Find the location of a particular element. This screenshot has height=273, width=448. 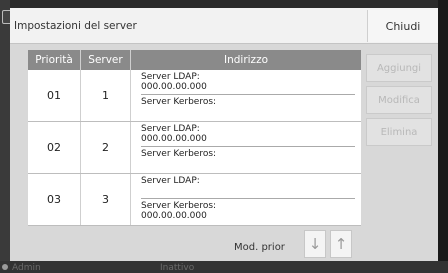

table-header: Priorità Server Indirizzo is located at coordinates (194, 60).